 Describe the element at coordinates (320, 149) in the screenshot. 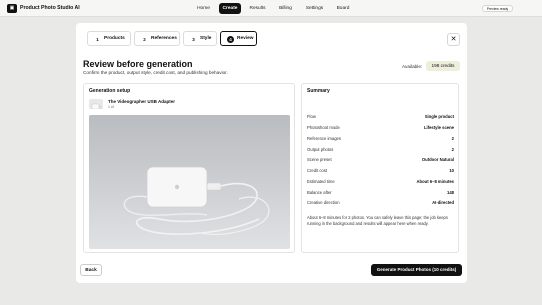

I see `summary-key: Output photos` at that location.